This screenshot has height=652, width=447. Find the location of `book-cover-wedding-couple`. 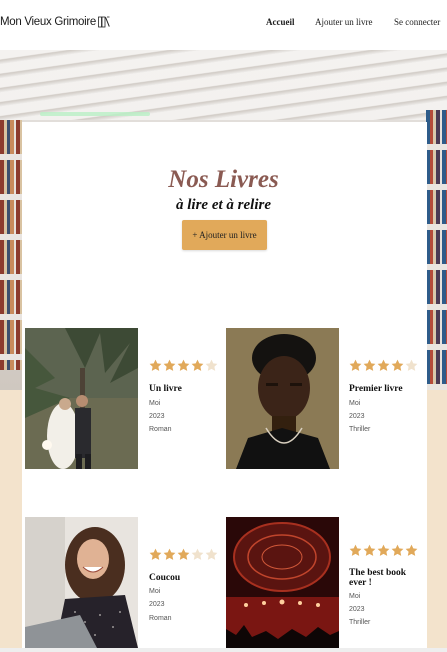

book-cover-wedding-couple is located at coordinates (81, 398).